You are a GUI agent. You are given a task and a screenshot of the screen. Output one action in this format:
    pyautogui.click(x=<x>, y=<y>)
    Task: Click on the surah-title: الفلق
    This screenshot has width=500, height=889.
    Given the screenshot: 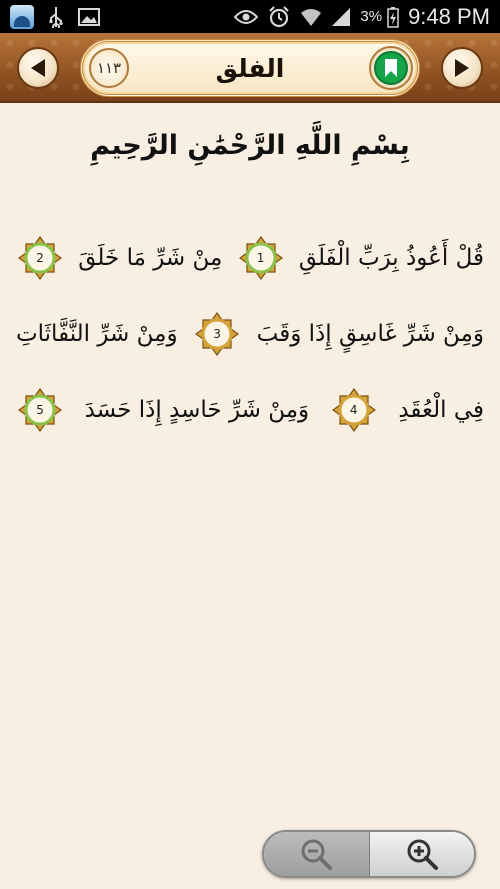 What is the action you would take?
    pyautogui.click(x=250, y=68)
    